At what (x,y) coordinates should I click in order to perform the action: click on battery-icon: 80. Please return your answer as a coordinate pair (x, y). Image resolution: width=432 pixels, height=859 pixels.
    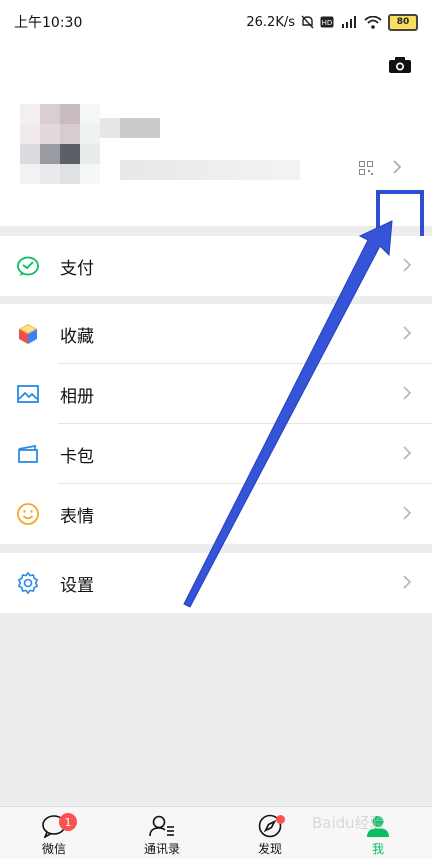
    Looking at the image, I should click on (403, 22).